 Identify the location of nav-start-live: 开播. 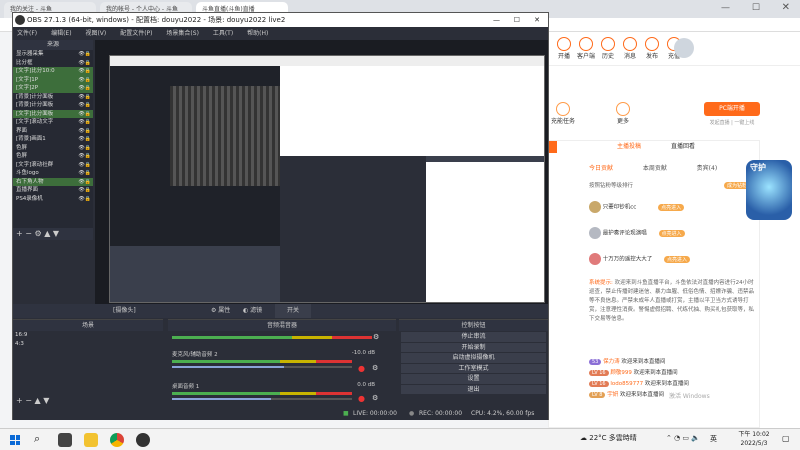
(564, 48).